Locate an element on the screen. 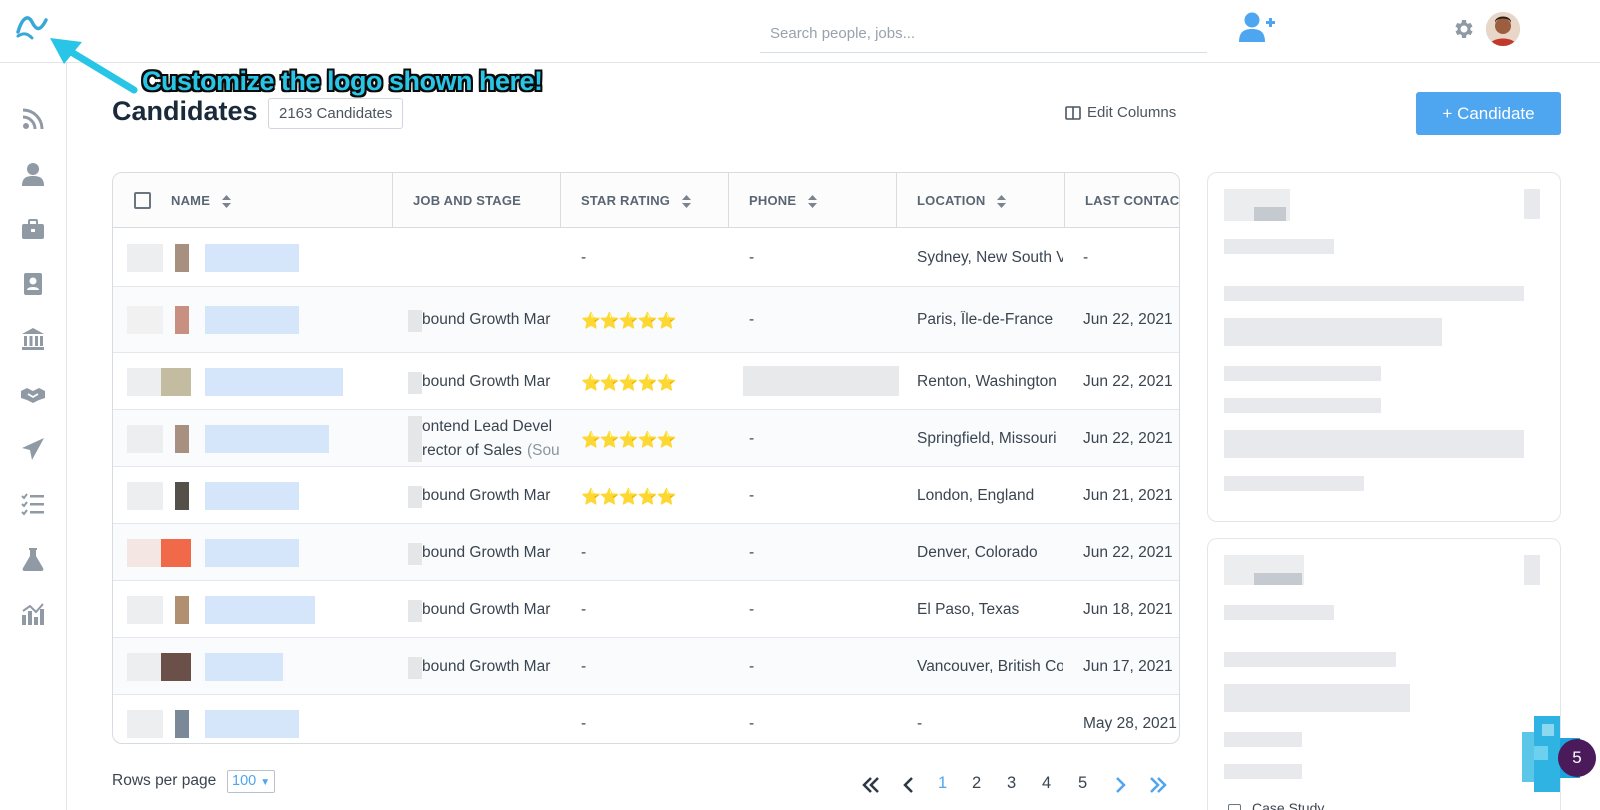 This screenshot has height=810, width=1600. search-input is located at coordinates (983, 33).